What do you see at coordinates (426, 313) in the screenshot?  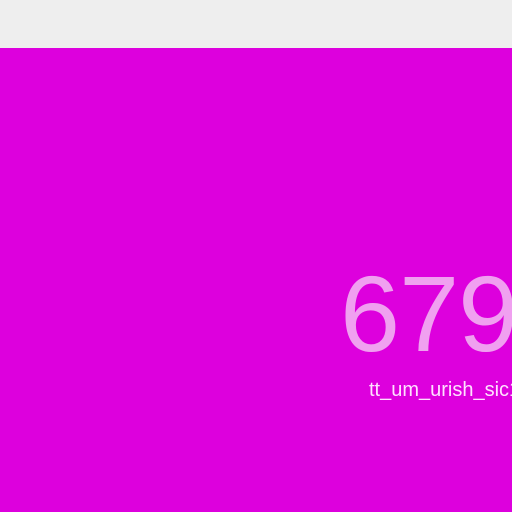 I see `counter-value: 679` at bounding box center [426, 313].